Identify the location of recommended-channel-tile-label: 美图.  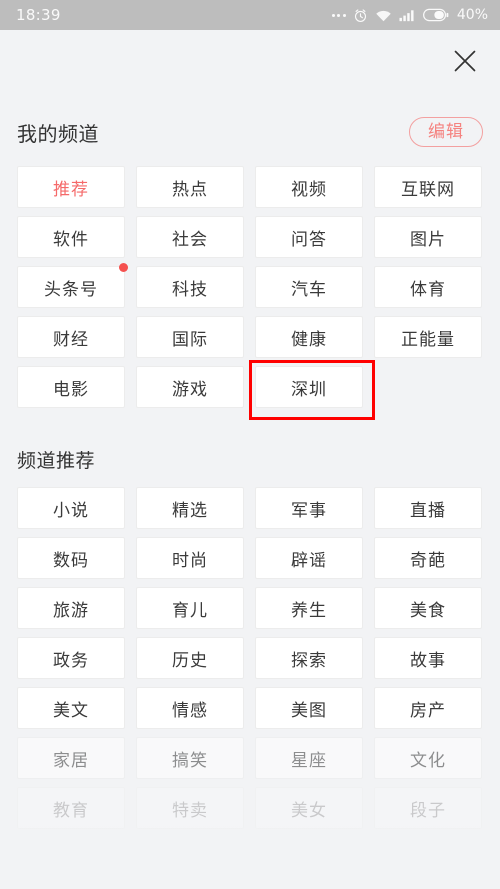
(309, 710).